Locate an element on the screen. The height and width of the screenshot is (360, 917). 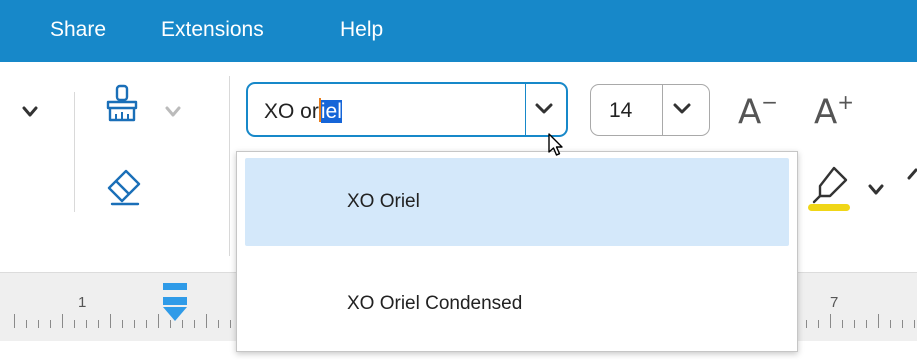
increase-font-size-icon: A+ is located at coordinates (834, 108).